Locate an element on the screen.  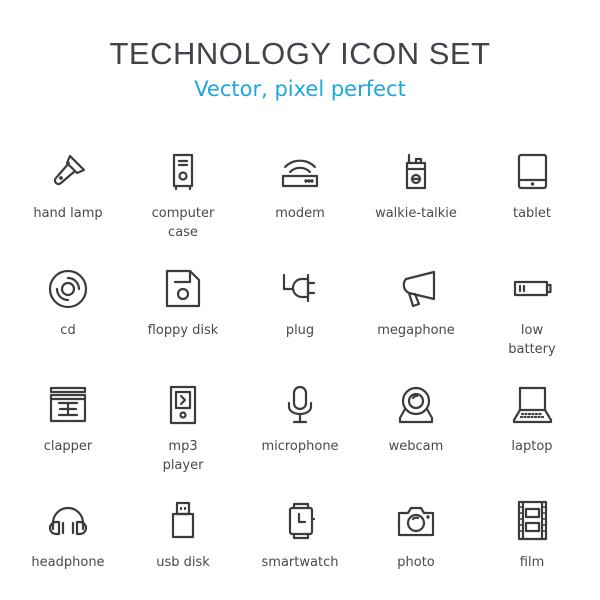
modem-icon is located at coordinates (300, 173).